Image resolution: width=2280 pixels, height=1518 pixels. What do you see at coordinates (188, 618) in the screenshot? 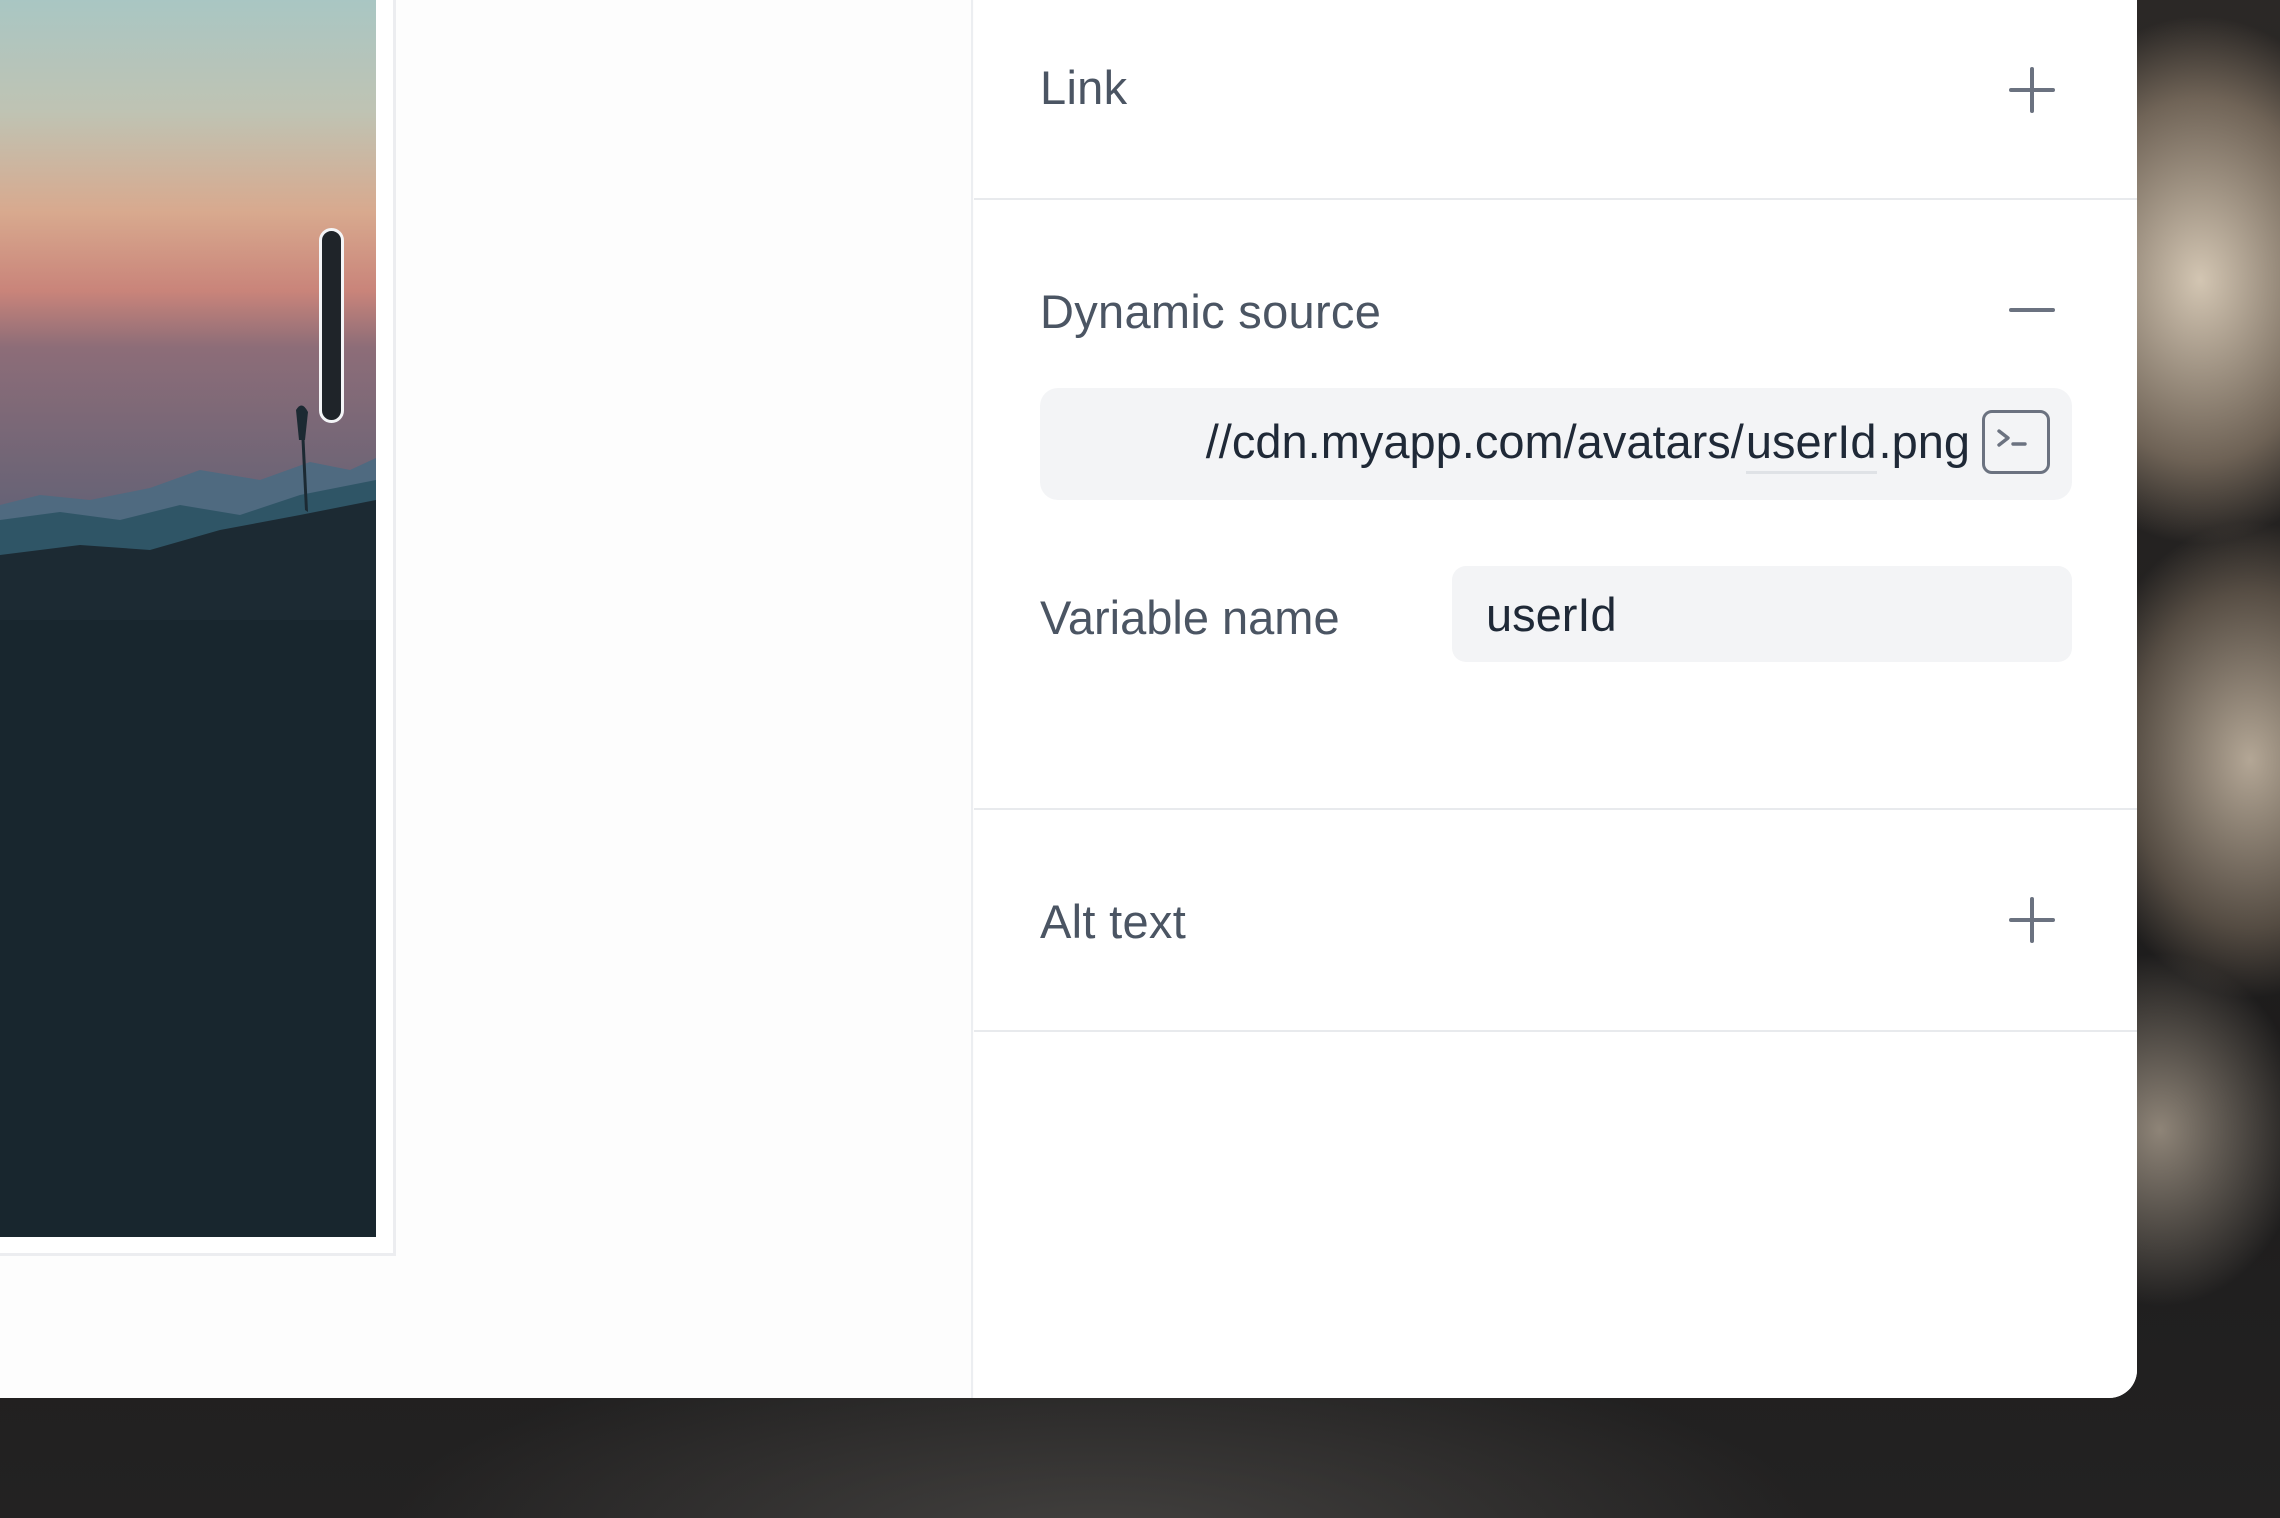
I see `landscape-image` at bounding box center [188, 618].